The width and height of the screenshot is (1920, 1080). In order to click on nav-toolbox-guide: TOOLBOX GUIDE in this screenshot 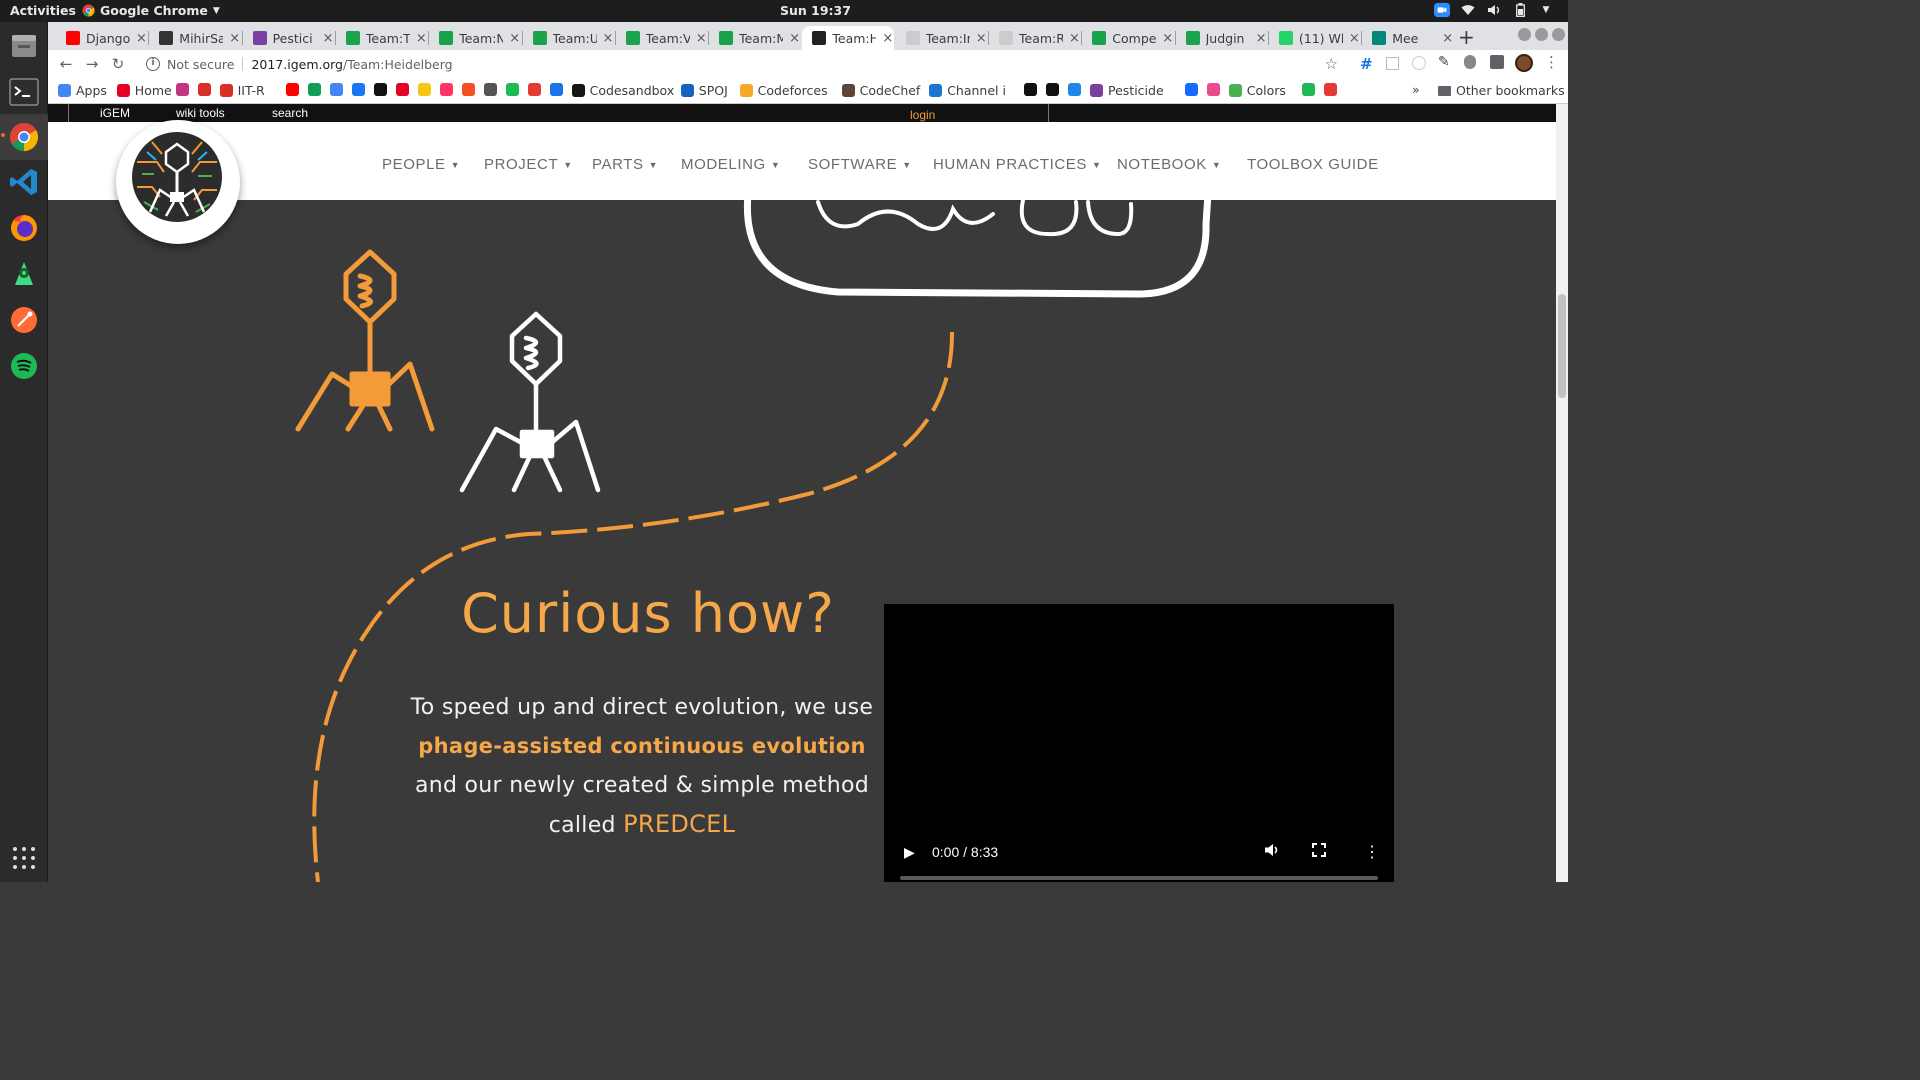, I will do `click(1313, 164)`.